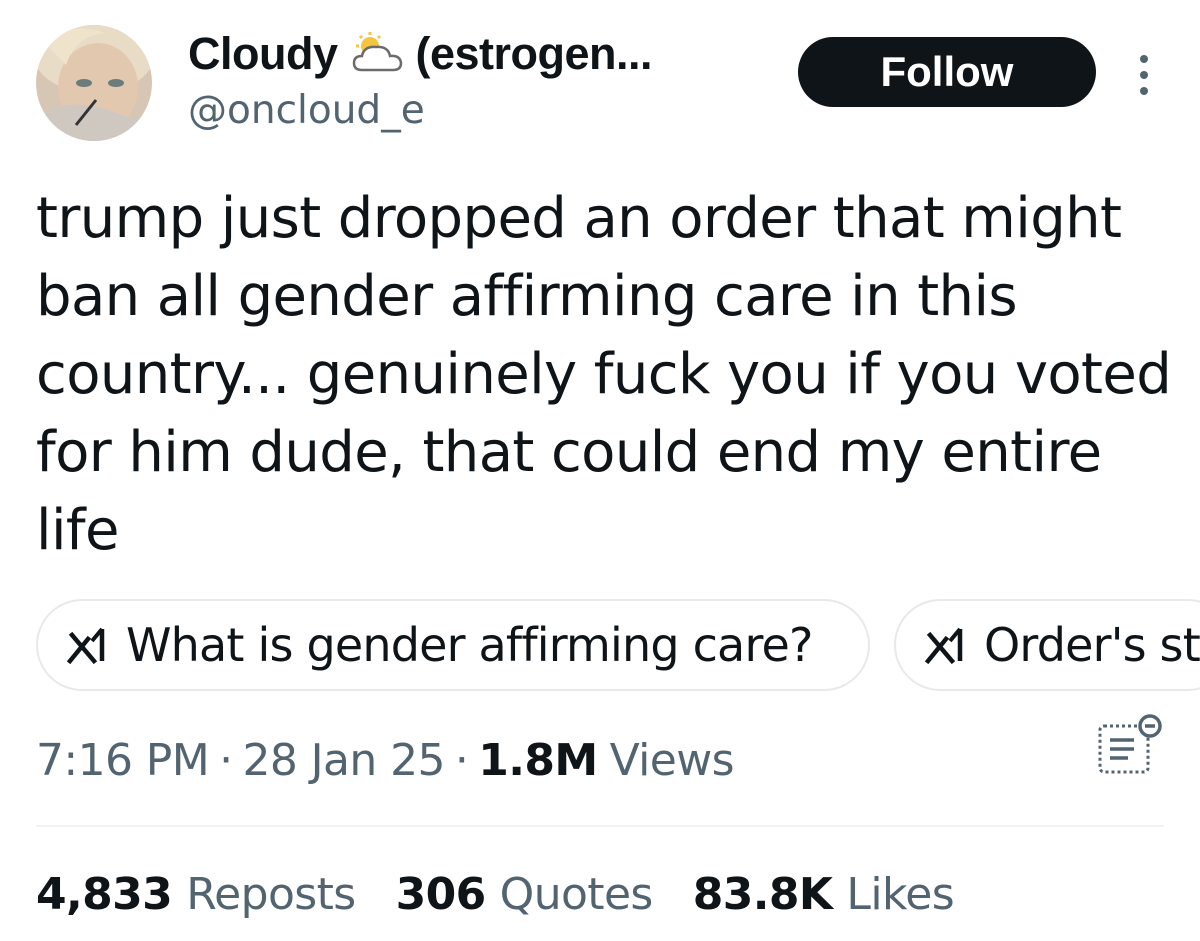 This screenshot has height=941, width=1200. I want to click on stat-label: Likes, so click(900, 894).